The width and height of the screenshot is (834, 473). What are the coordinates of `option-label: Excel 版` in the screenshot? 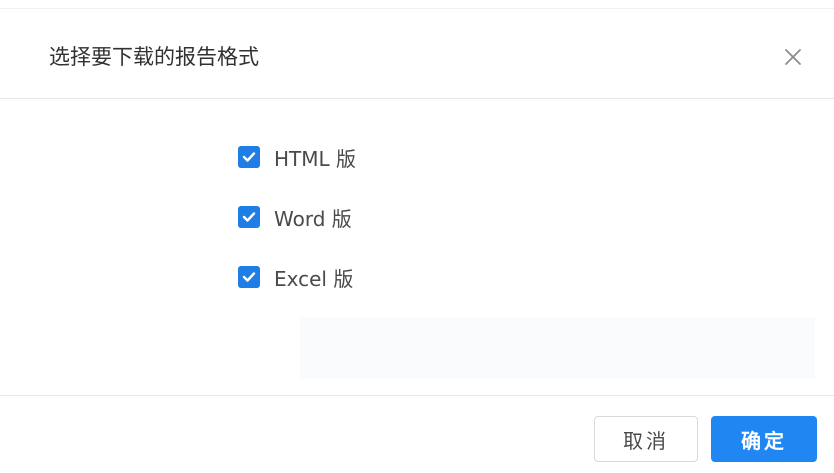 It's located at (314, 278).